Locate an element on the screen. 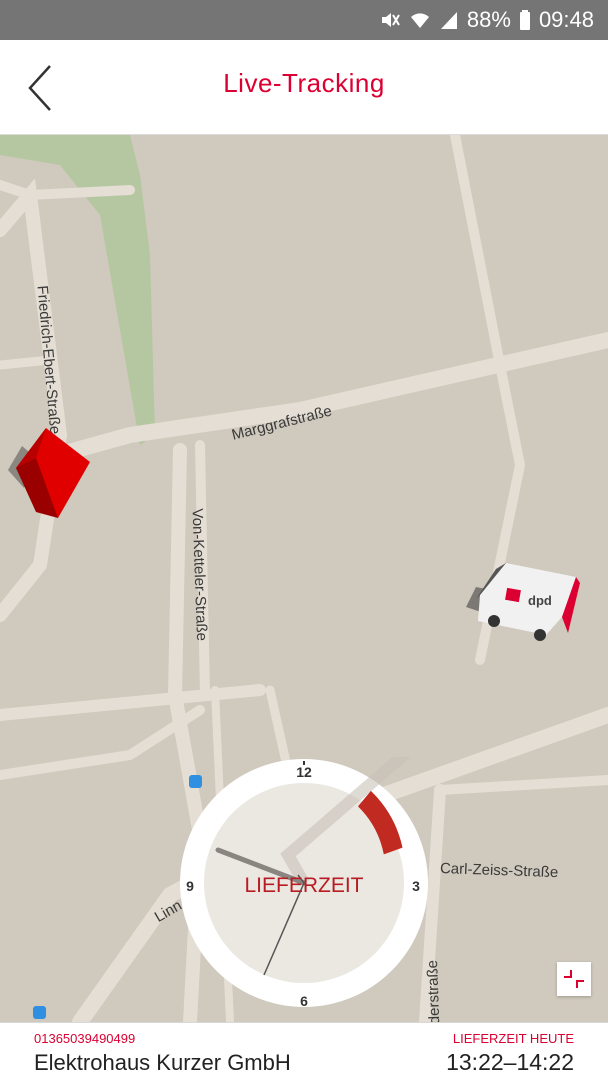  delivery-clock is located at coordinates (304, 883).